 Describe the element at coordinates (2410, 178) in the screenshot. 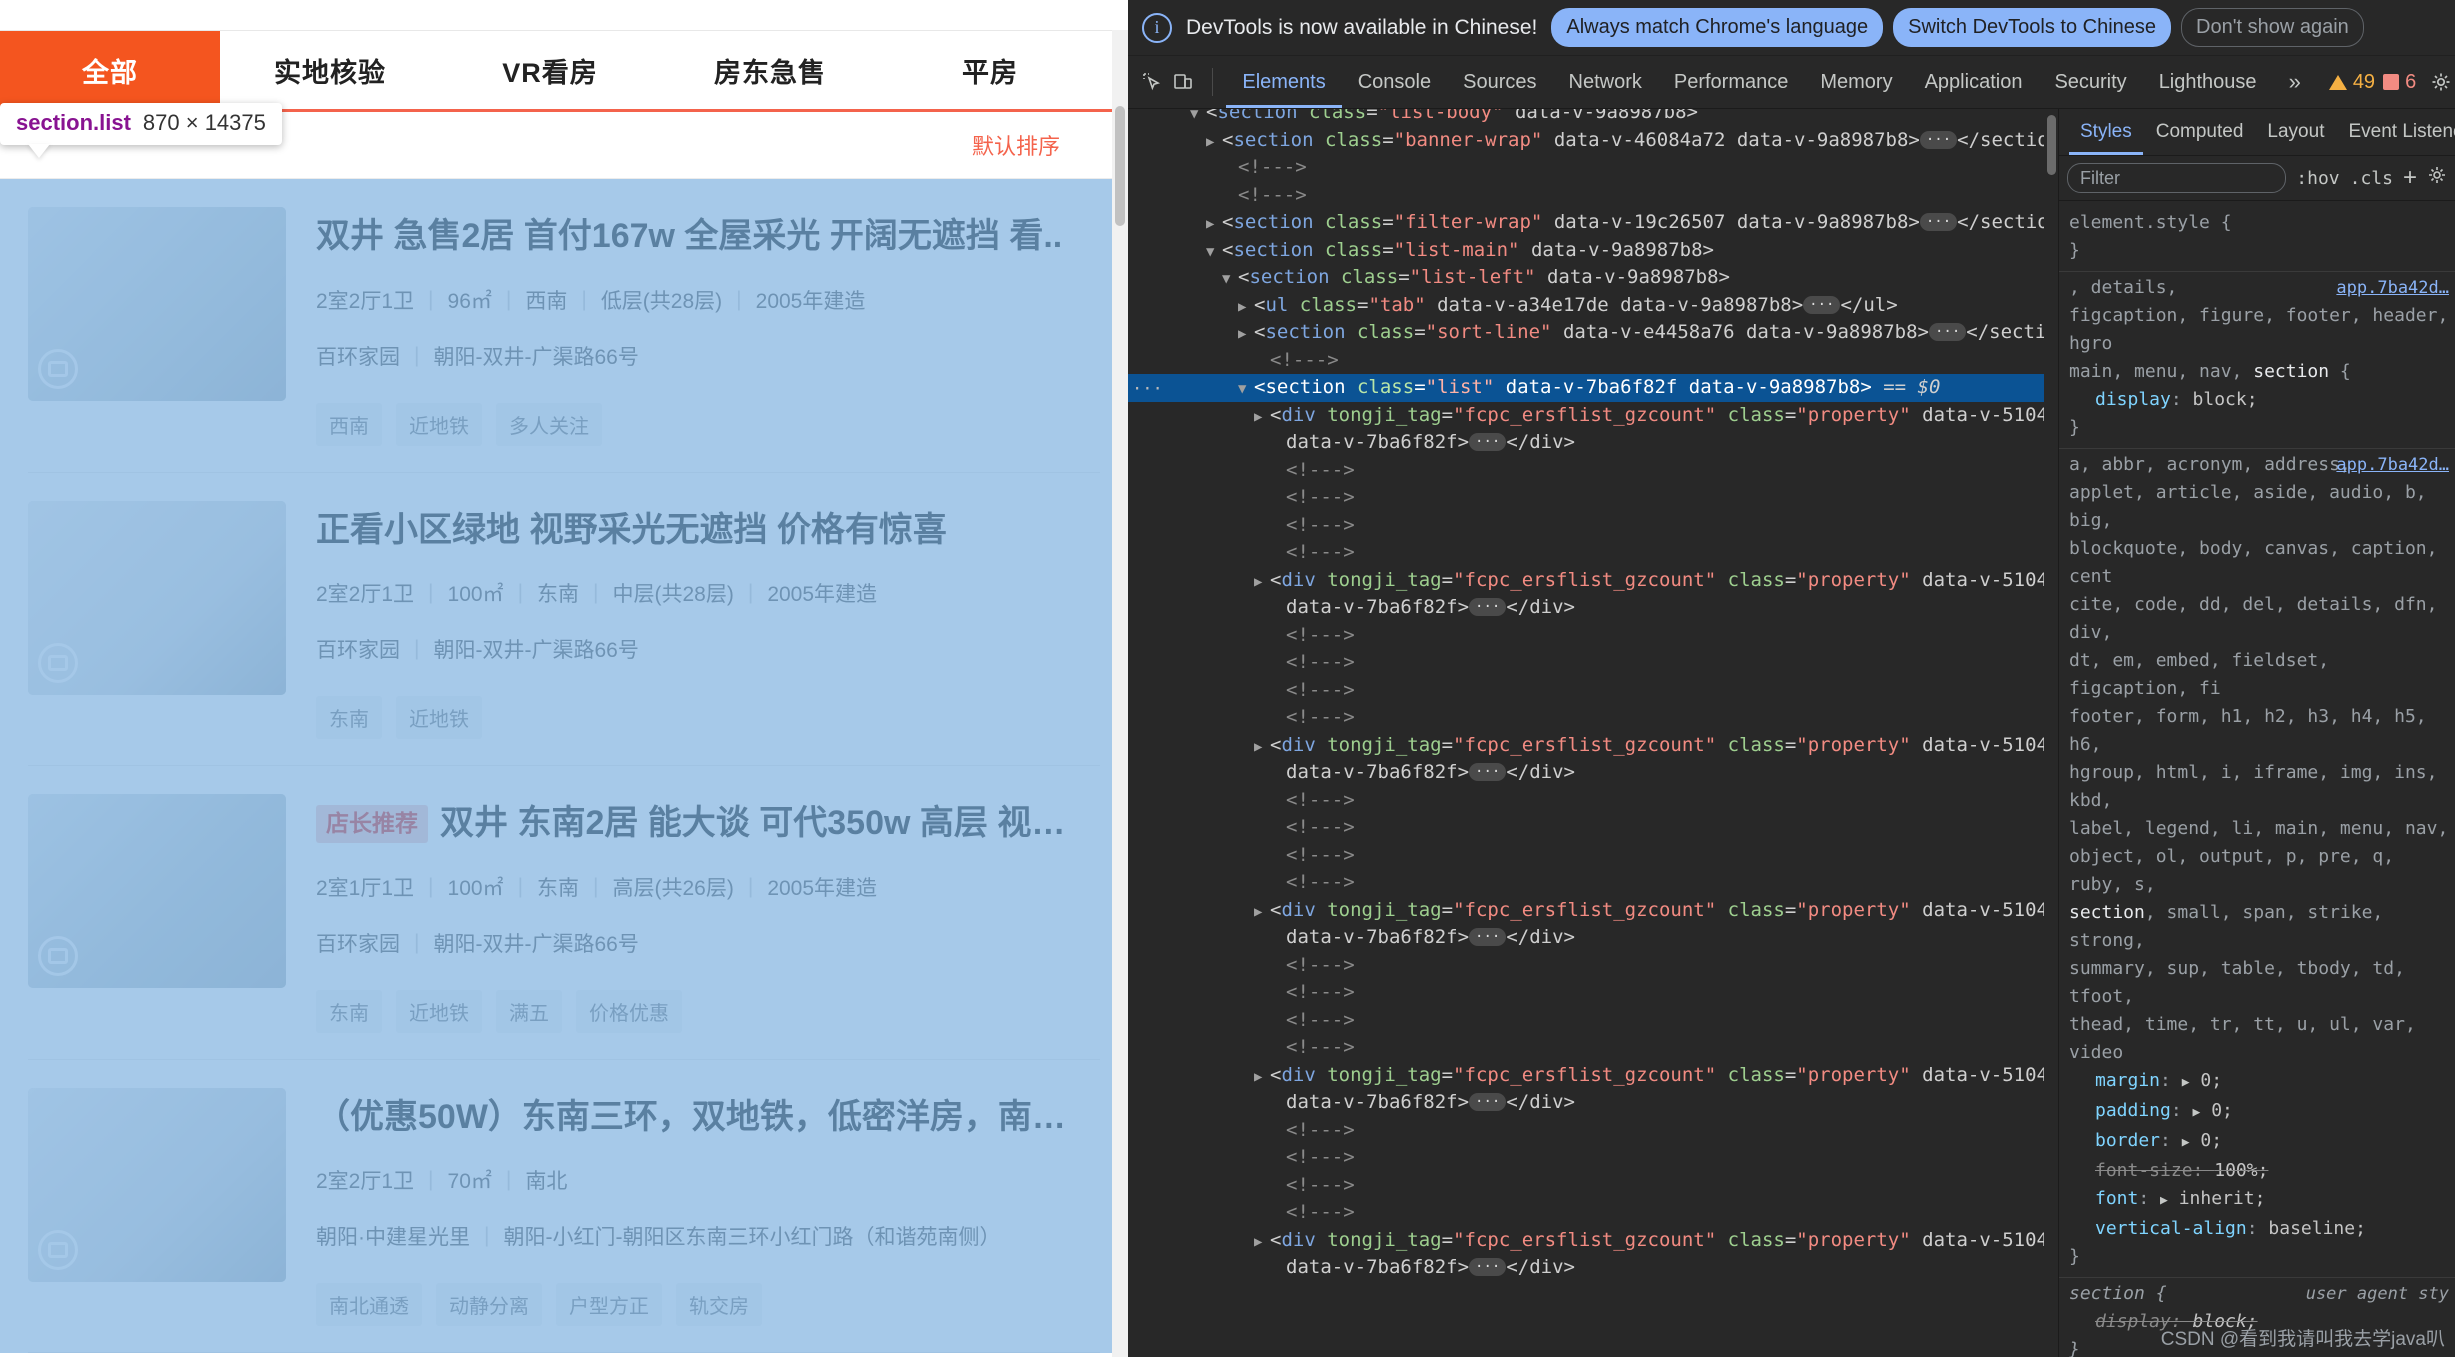

I see `new-style-rule-button: +` at that location.